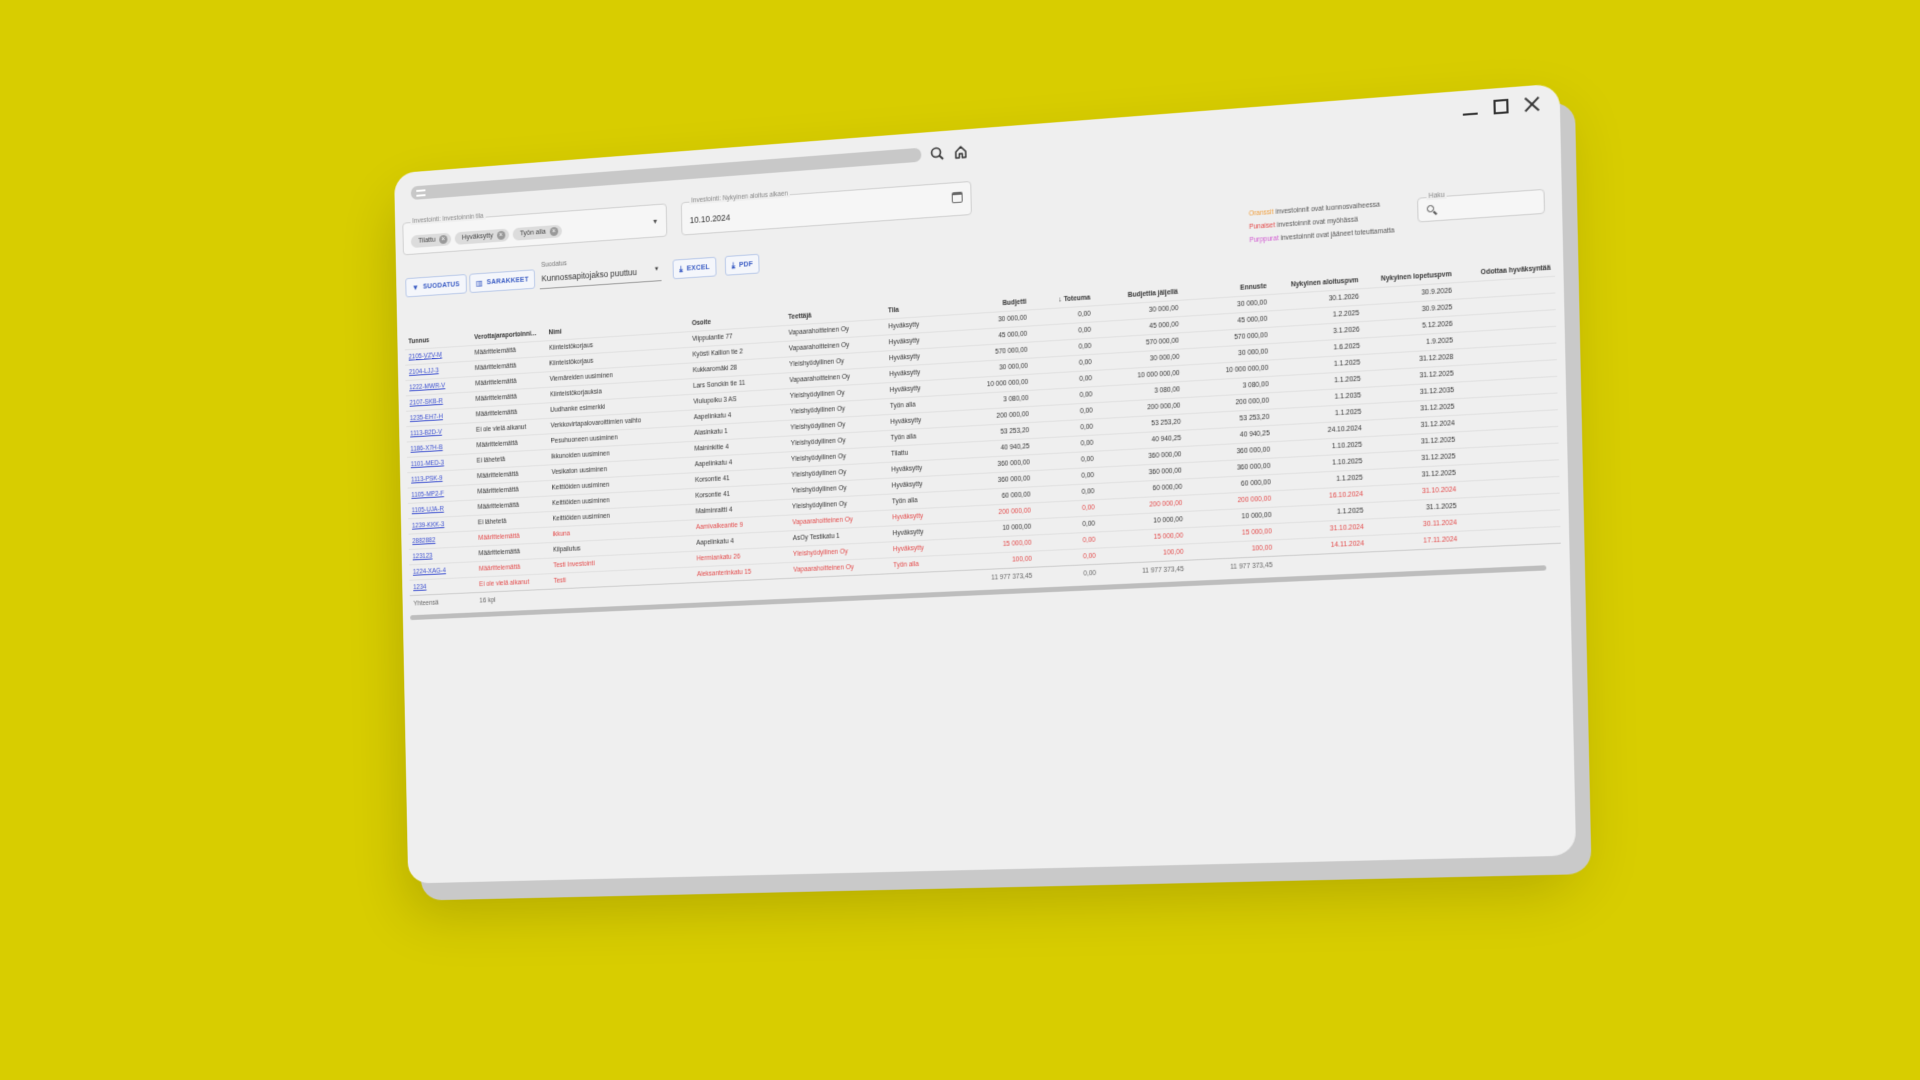 This screenshot has width=1920, height=1080. I want to click on sort-down-icon: ↓, so click(1060, 300).